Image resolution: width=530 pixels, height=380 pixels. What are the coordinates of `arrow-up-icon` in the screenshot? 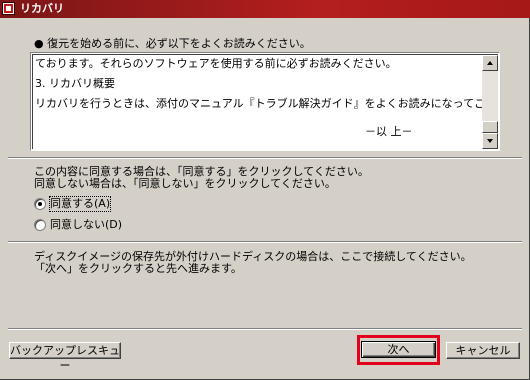 It's located at (490, 63).